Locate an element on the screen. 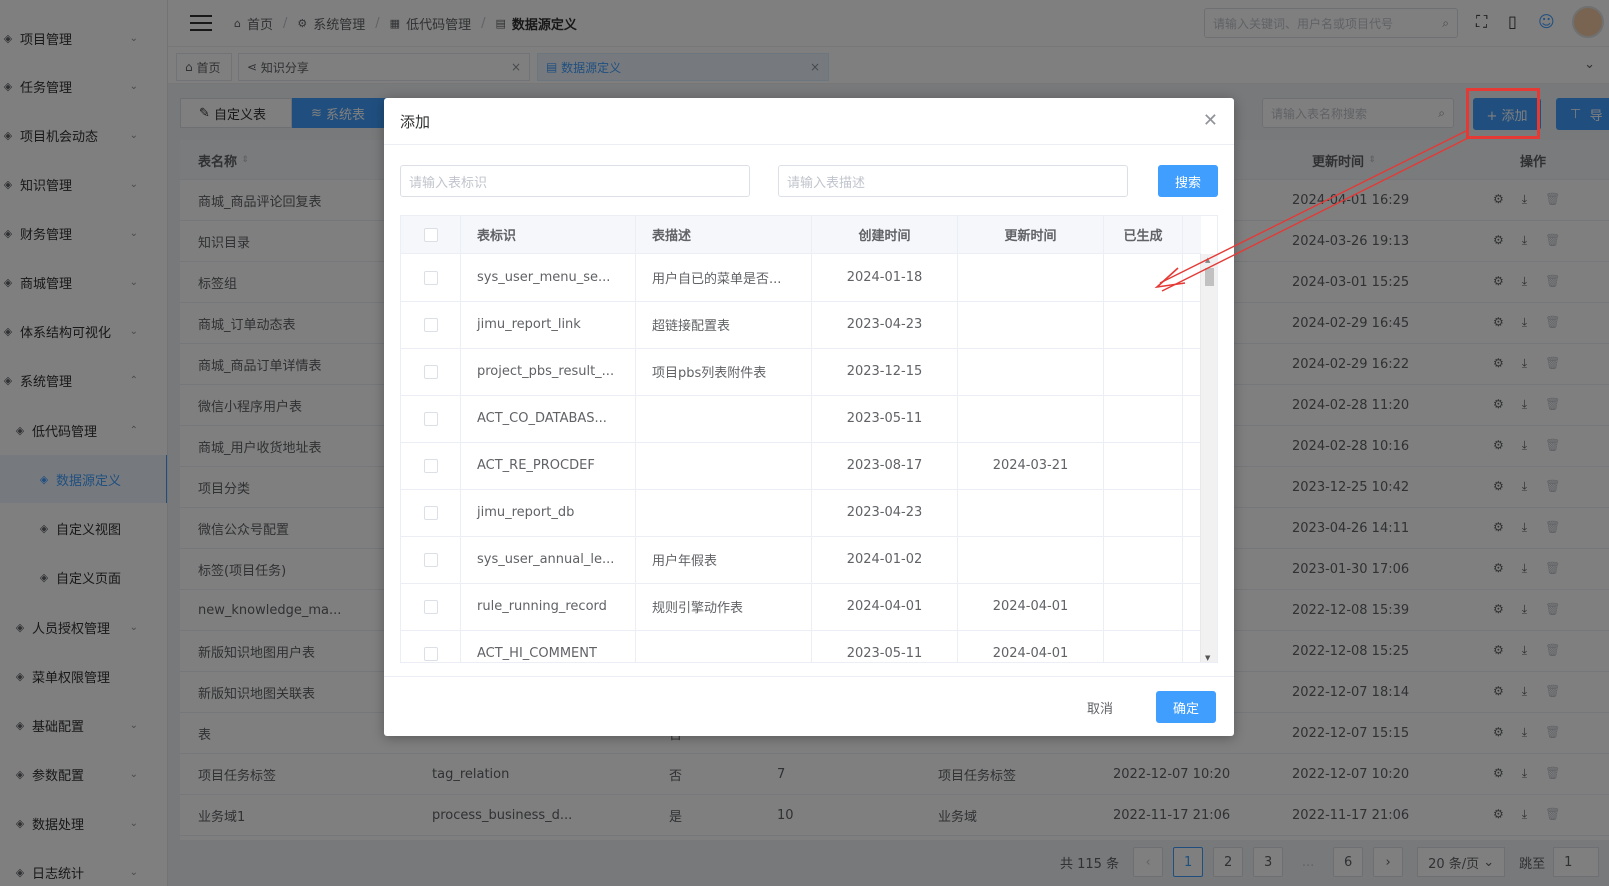 Image resolution: width=1609 pixels, height=886 pixels. dialog-cell-created: 2024-01-02 is located at coordinates (885, 559).